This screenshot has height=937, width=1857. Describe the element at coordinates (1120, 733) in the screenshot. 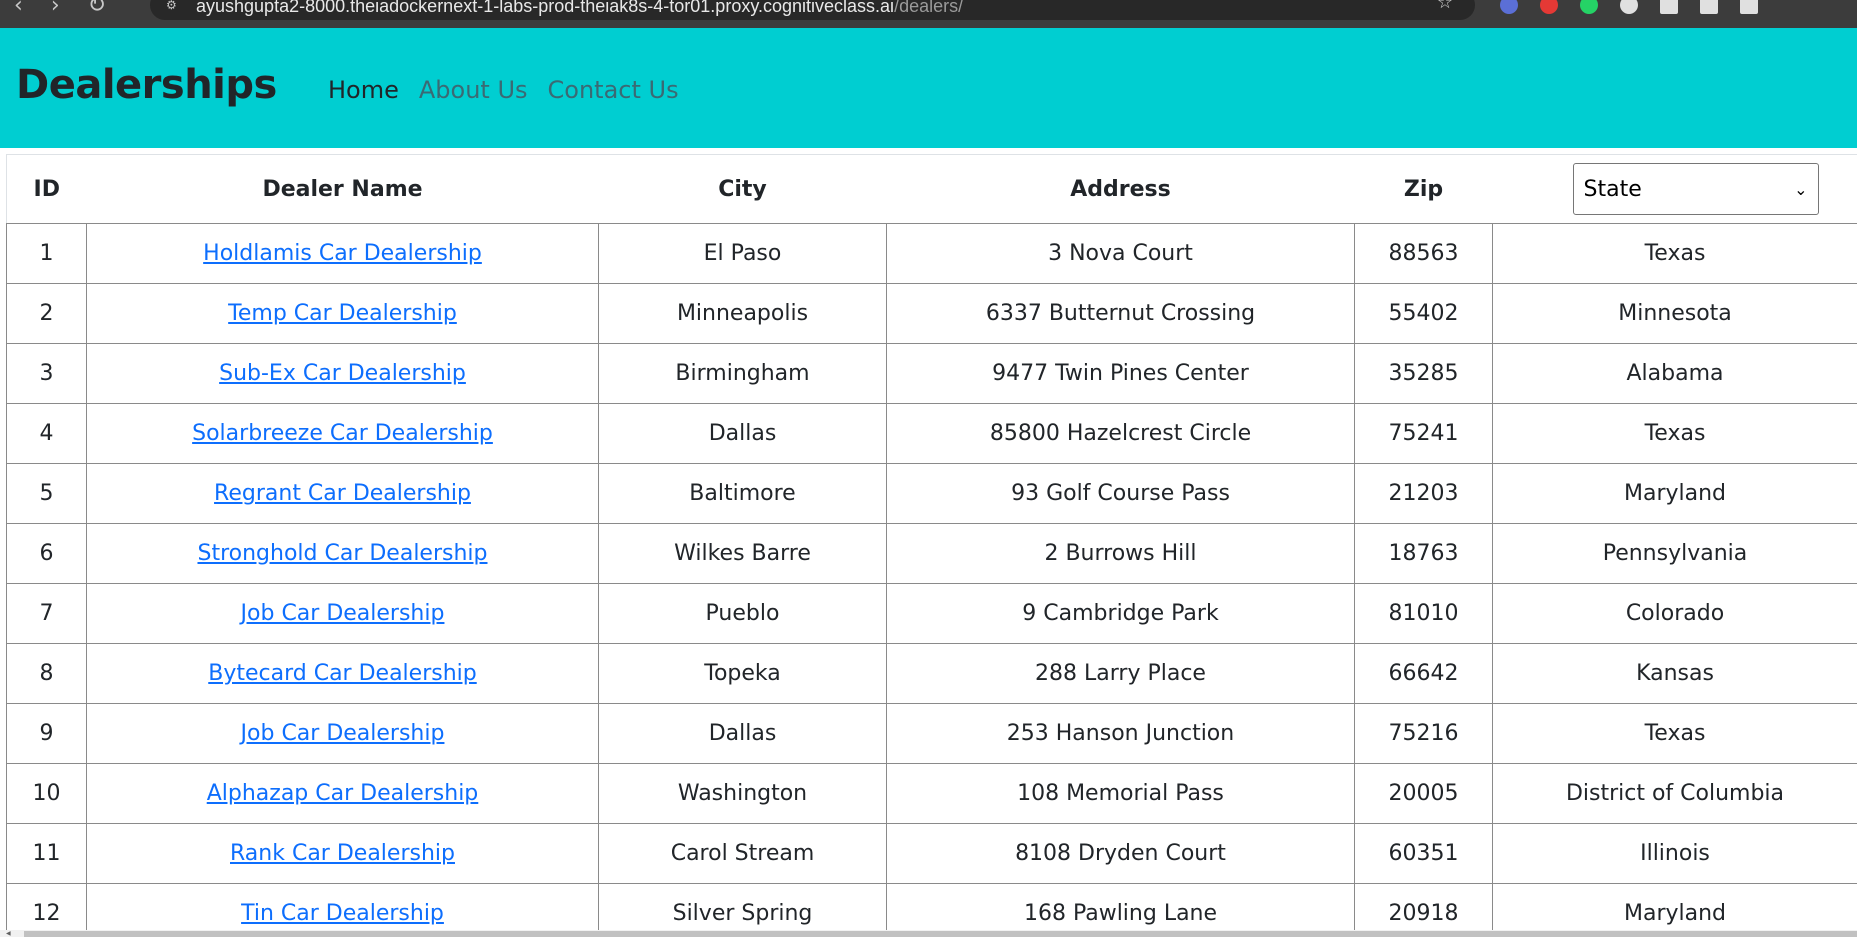

I see `cell-address: 253 Hanson Junction` at that location.